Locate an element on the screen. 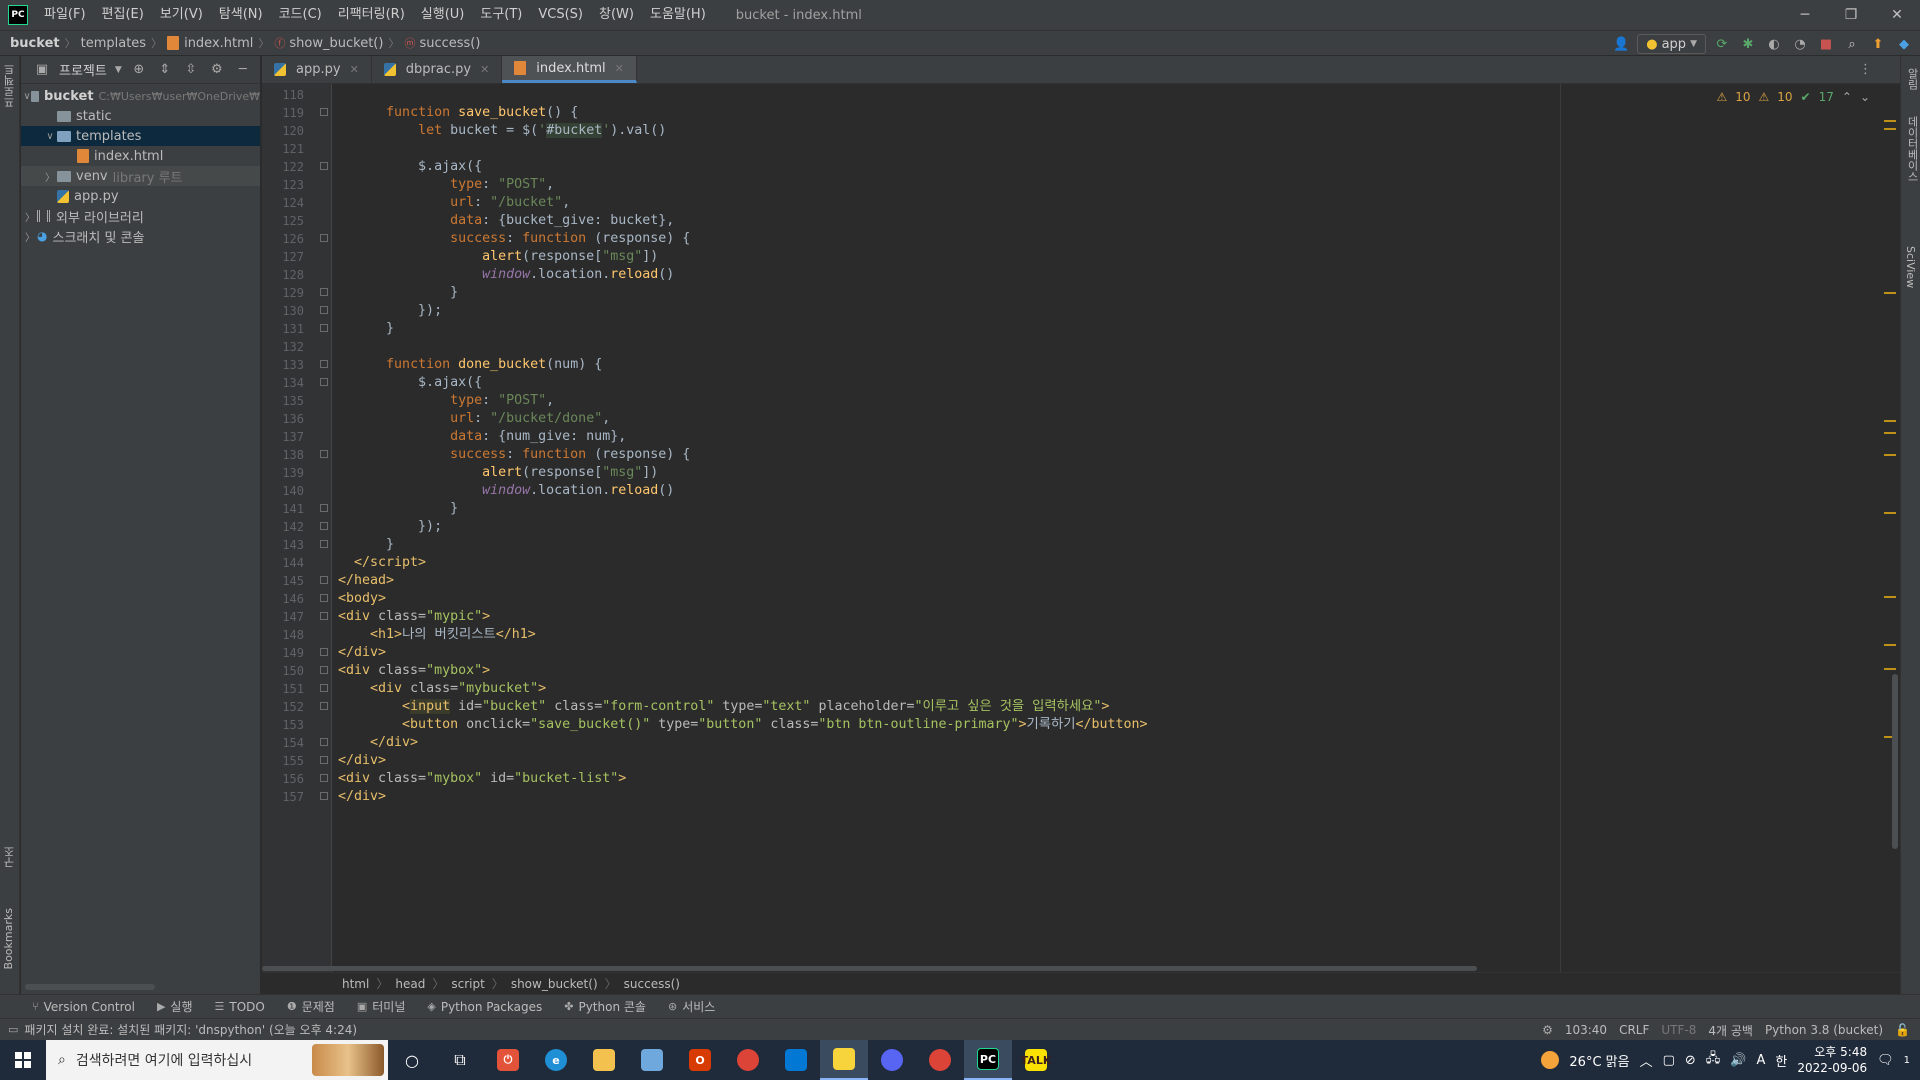 The image size is (1920, 1080). database-tool-button: 데이터베이스 is located at coordinates (1912, 149).